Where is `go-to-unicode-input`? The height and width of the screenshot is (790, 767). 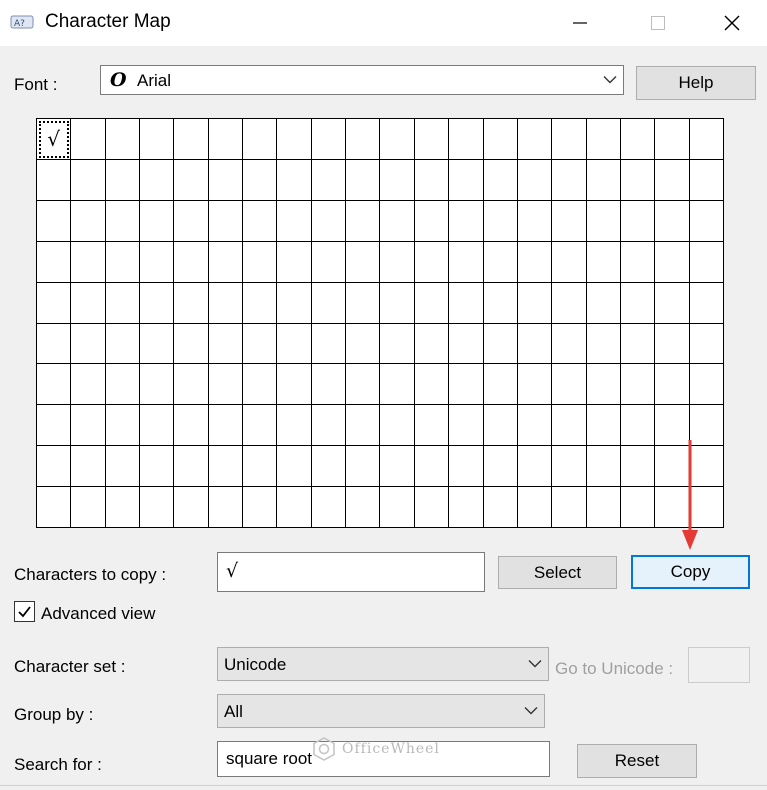 go-to-unicode-input is located at coordinates (719, 665).